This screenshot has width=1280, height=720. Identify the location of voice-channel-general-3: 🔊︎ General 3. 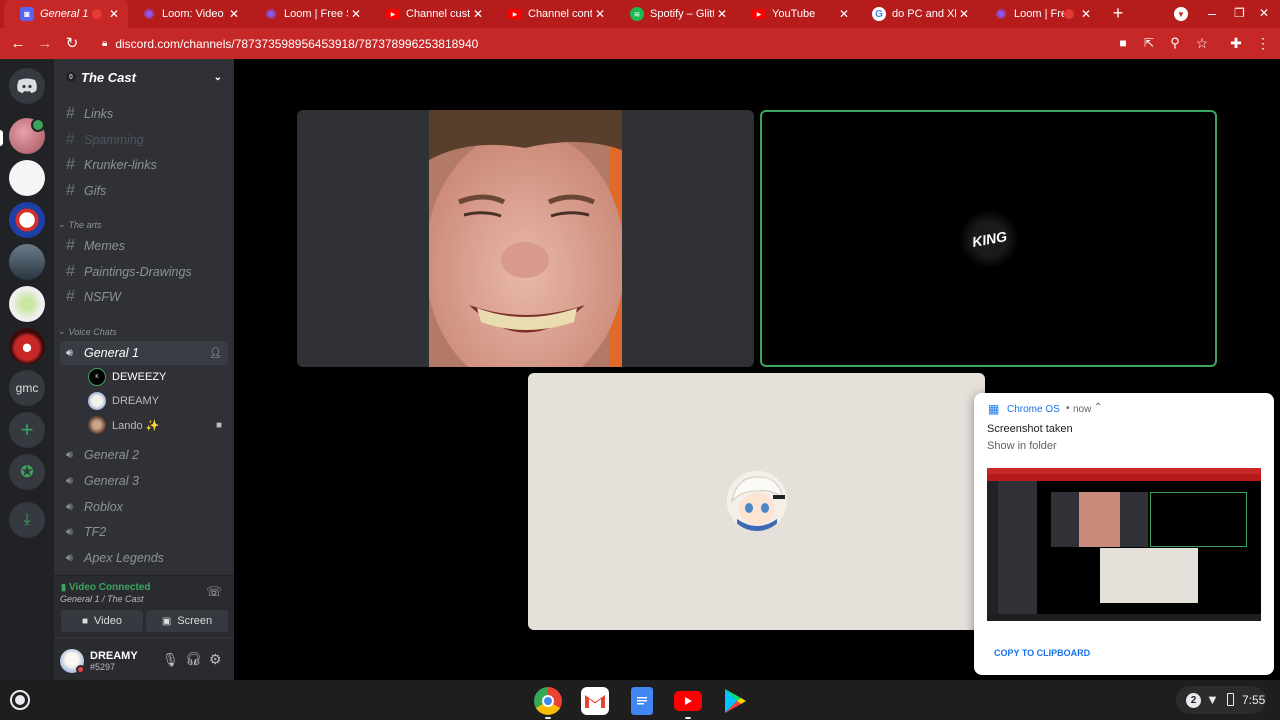
(144, 481).